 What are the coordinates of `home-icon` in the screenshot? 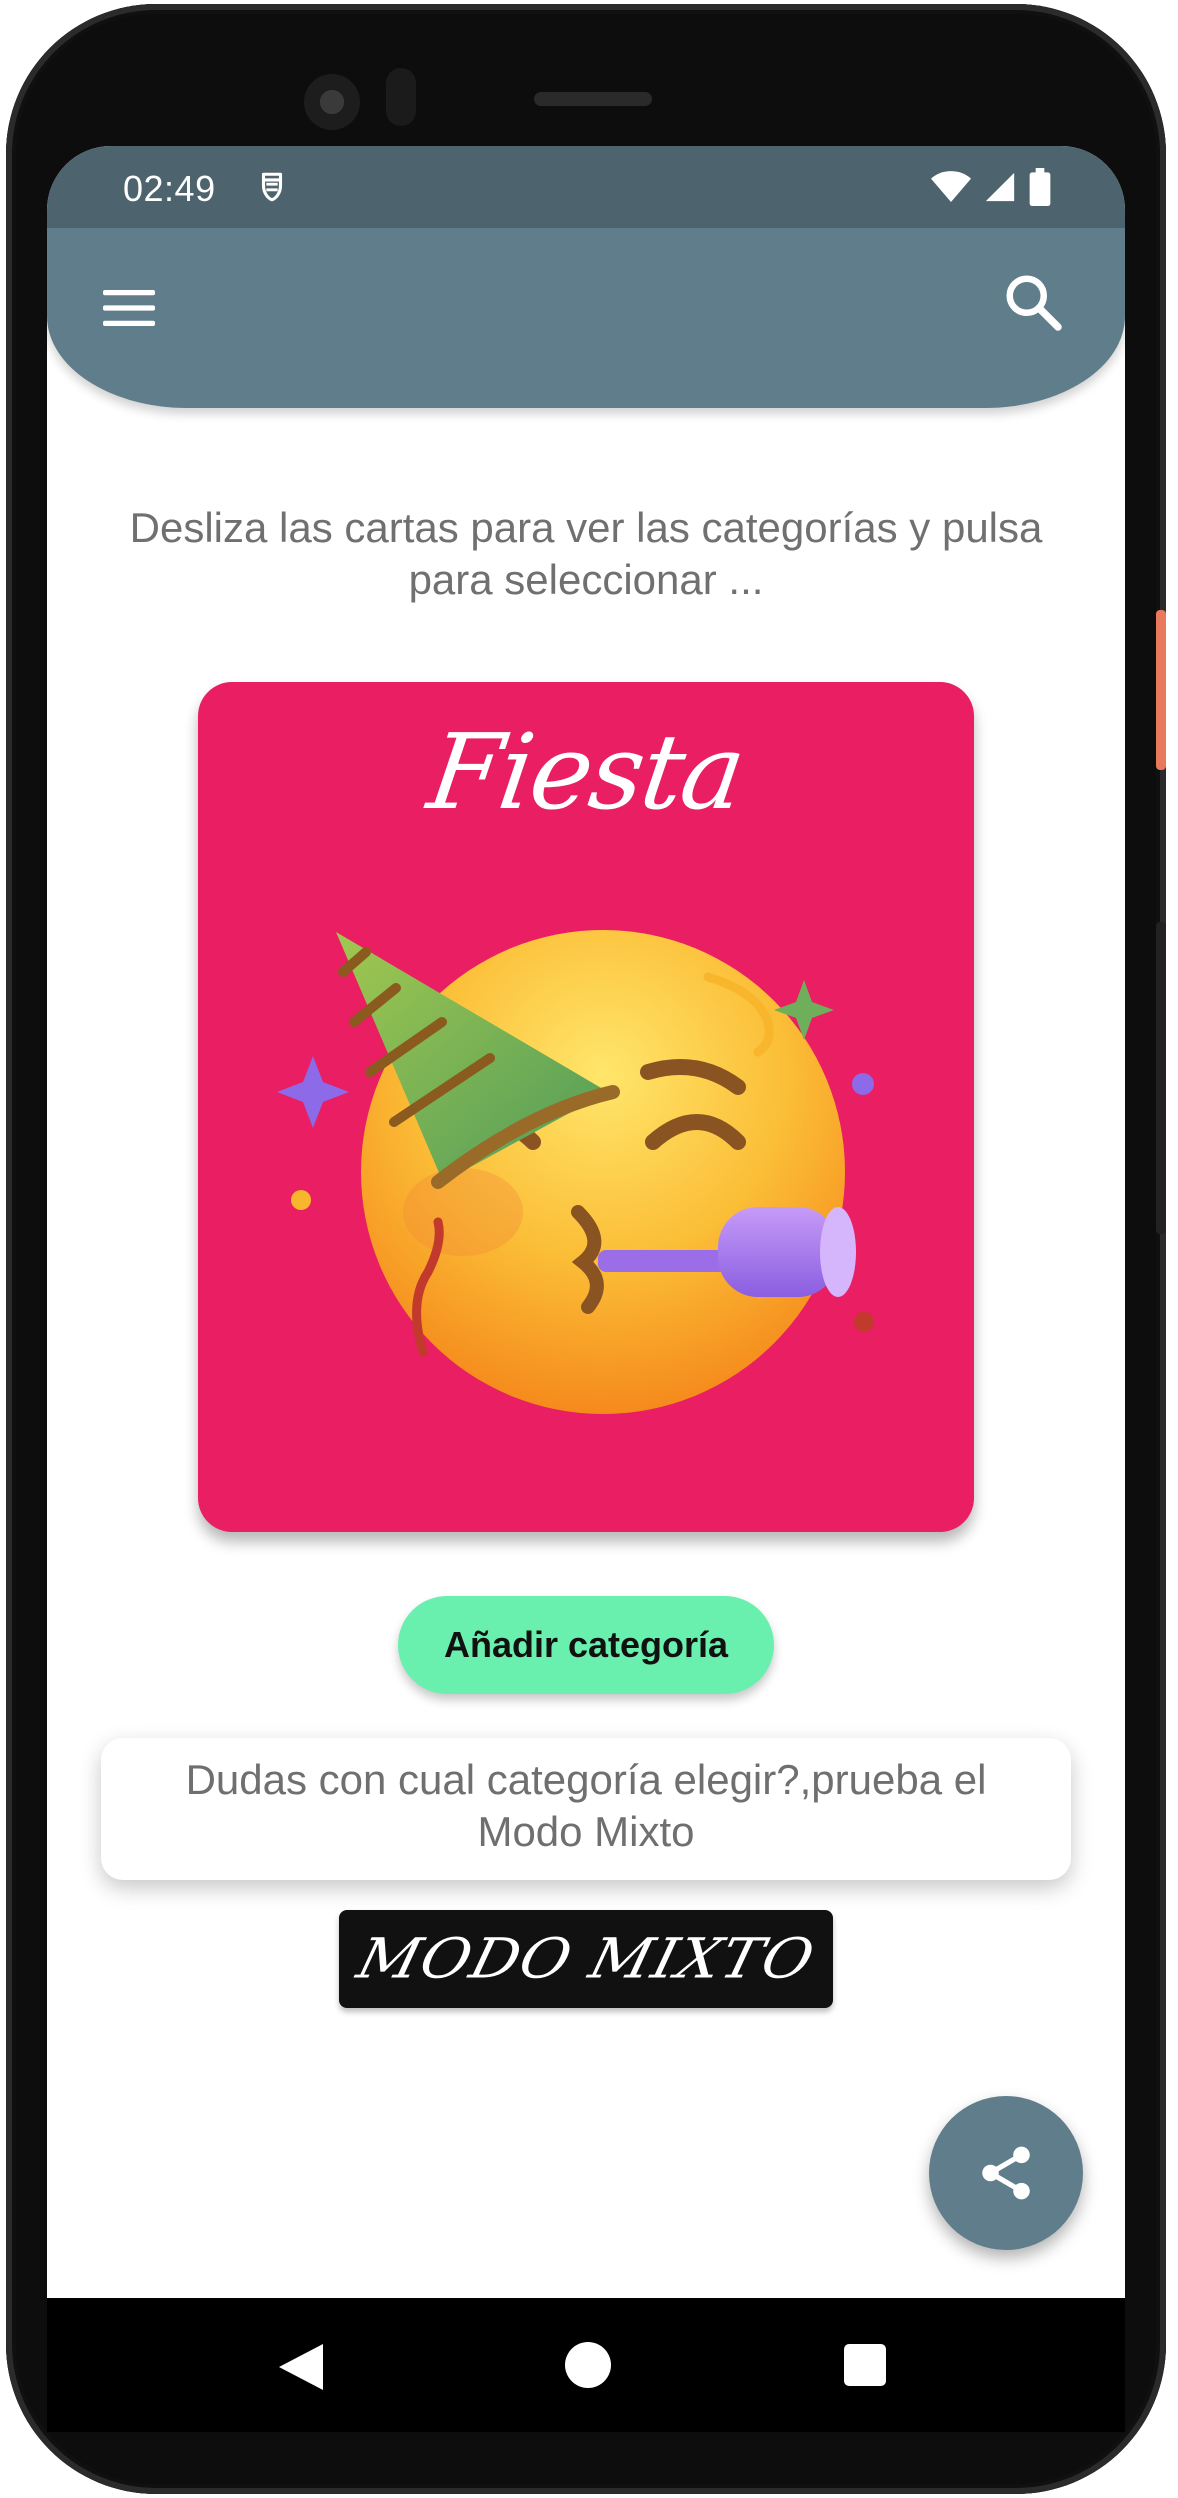 It's located at (588, 2365).